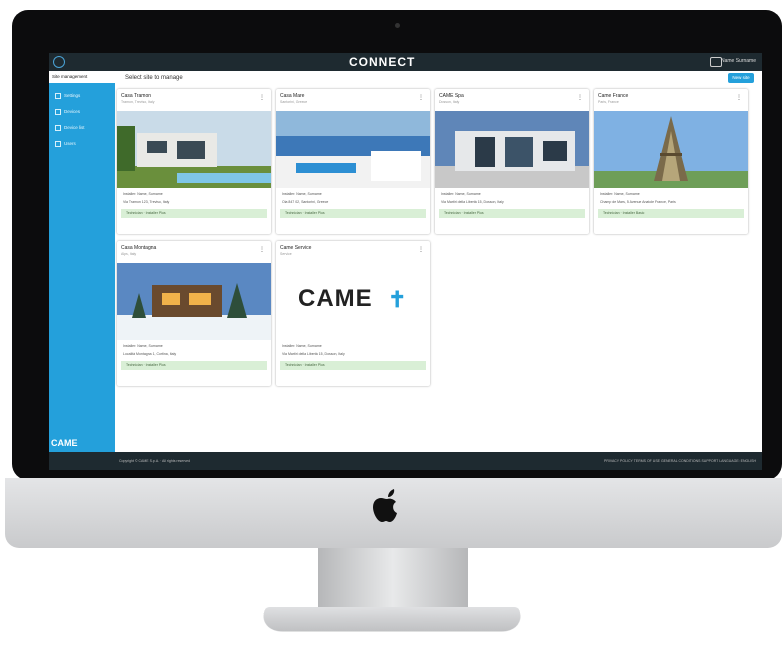  Describe the element at coordinates (64, 443) in the screenshot. I see `sidebar-brand-logo: CAME` at that location.